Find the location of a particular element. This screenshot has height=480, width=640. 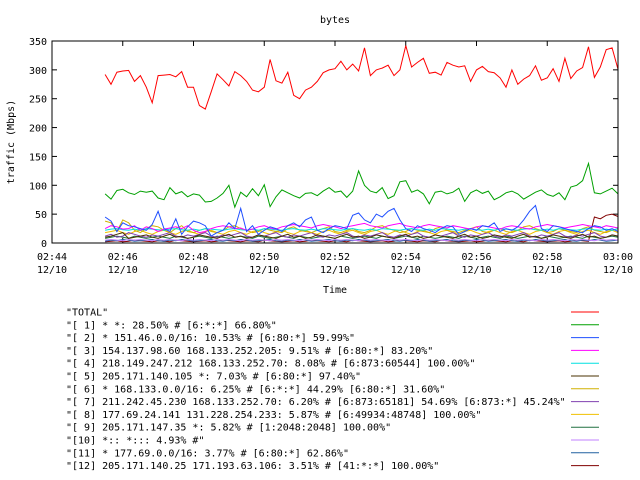

y-axis-label: traffic (Mbps) is located at coordinates (11, 142).